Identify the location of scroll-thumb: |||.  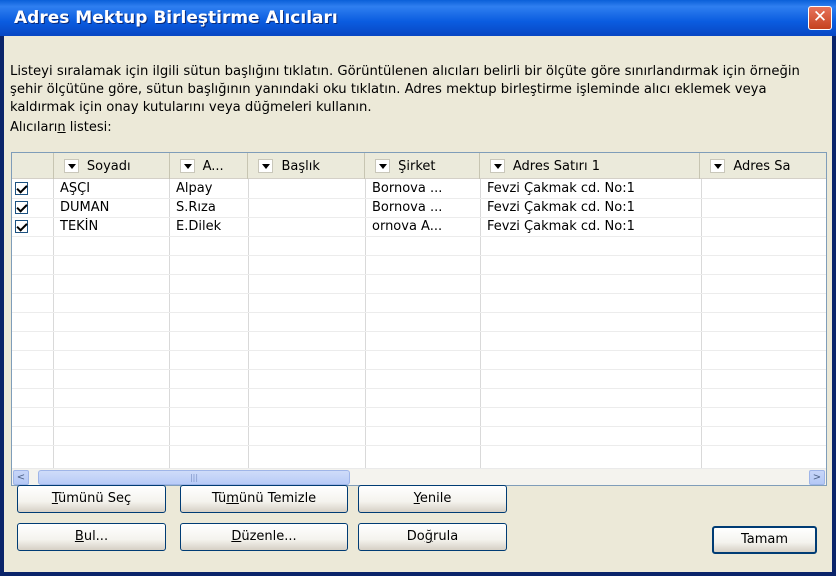
(194, 477).